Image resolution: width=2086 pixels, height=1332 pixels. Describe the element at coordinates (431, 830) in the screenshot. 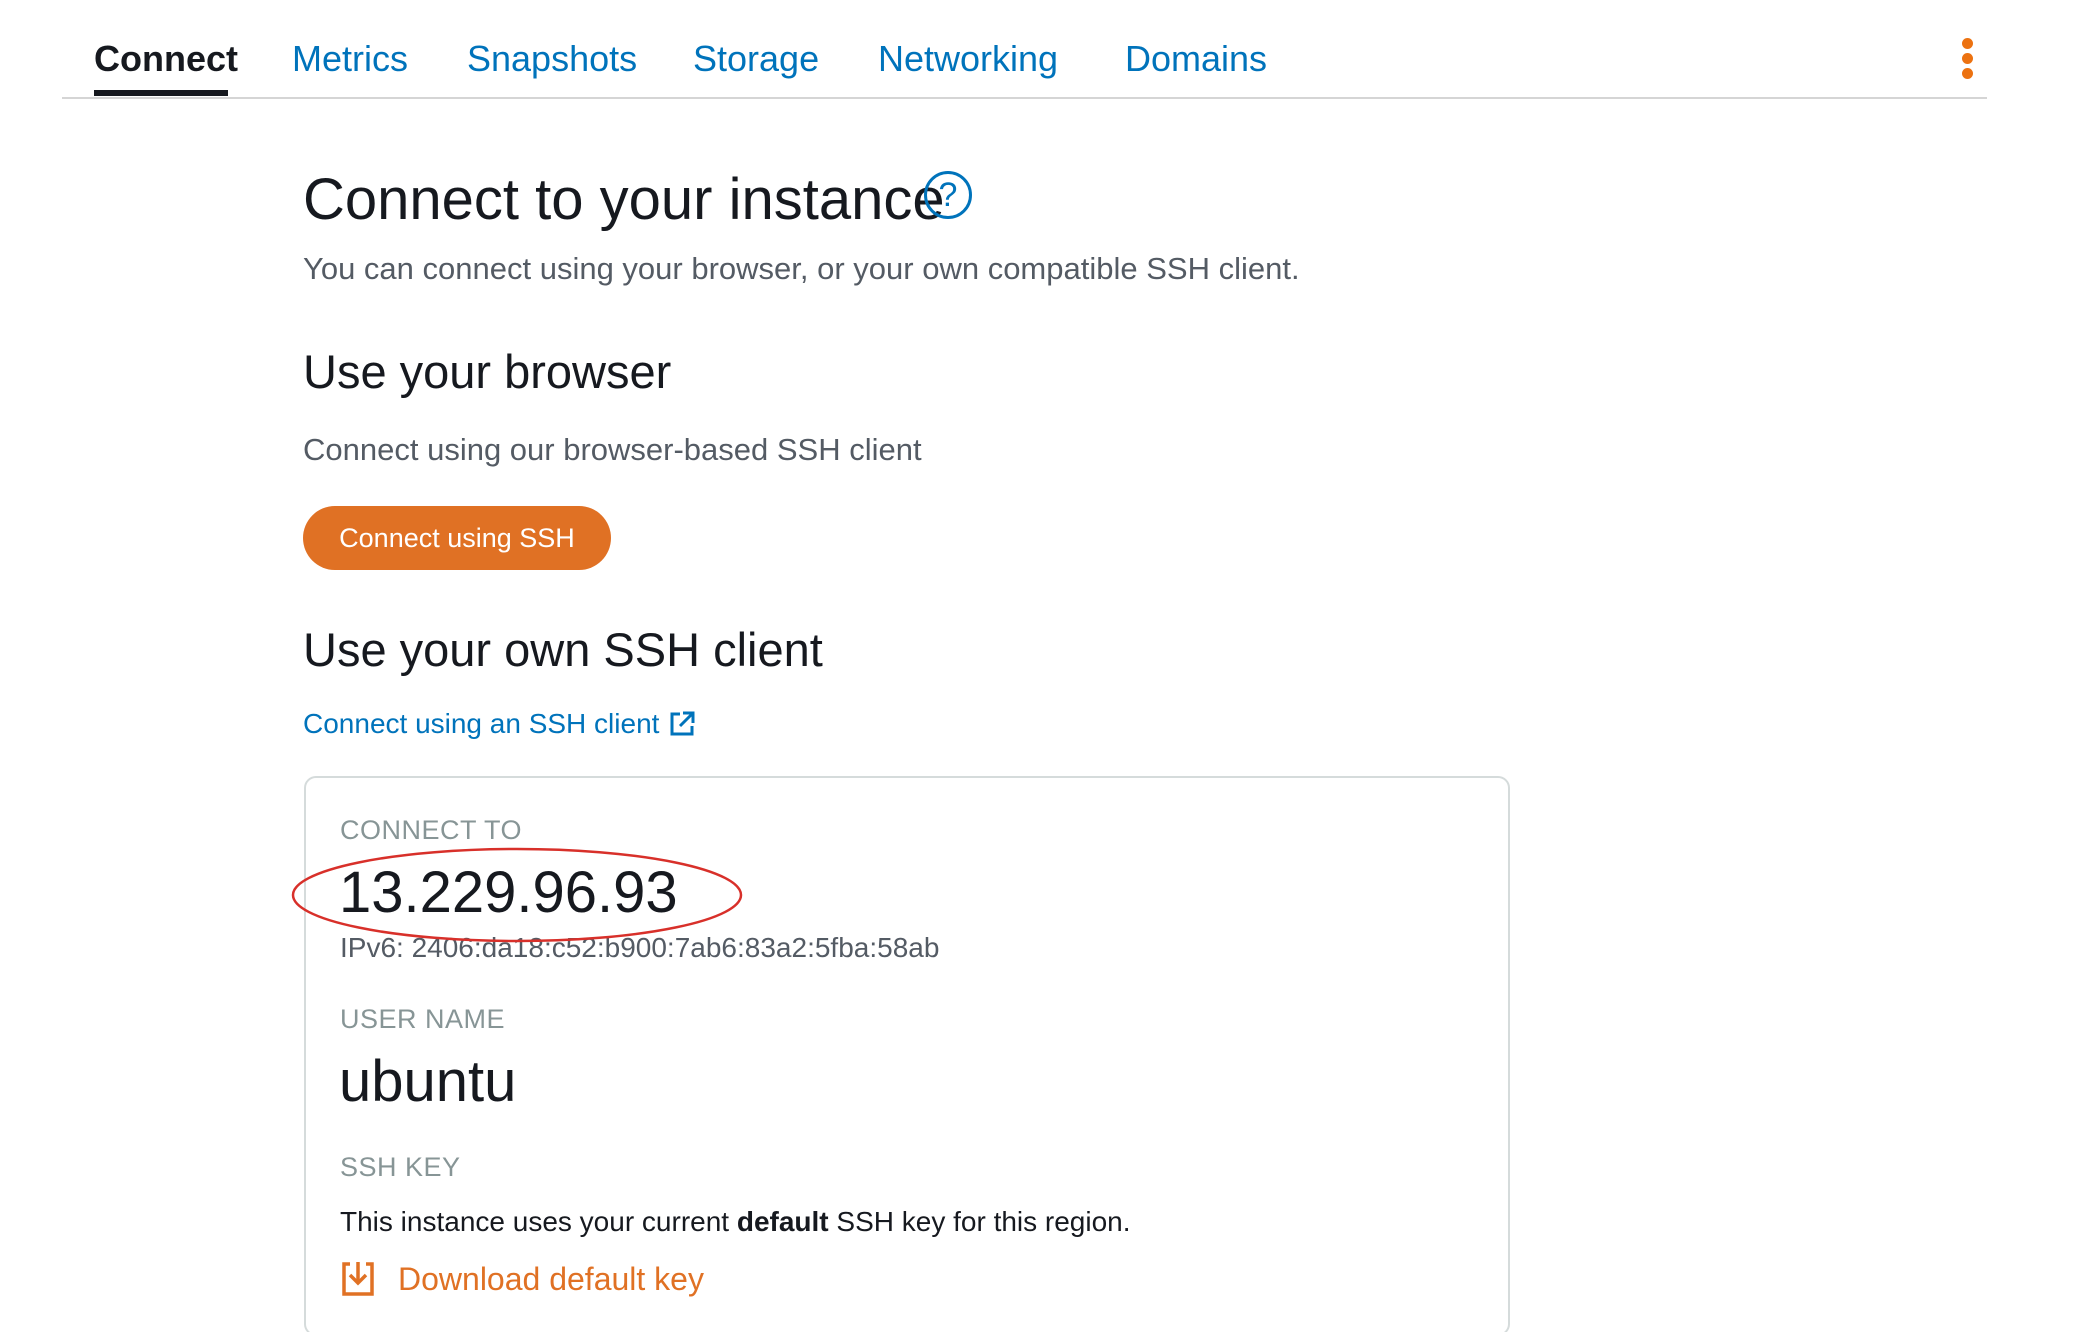

I see `connect-to-label: CONNECT TO` at that location.